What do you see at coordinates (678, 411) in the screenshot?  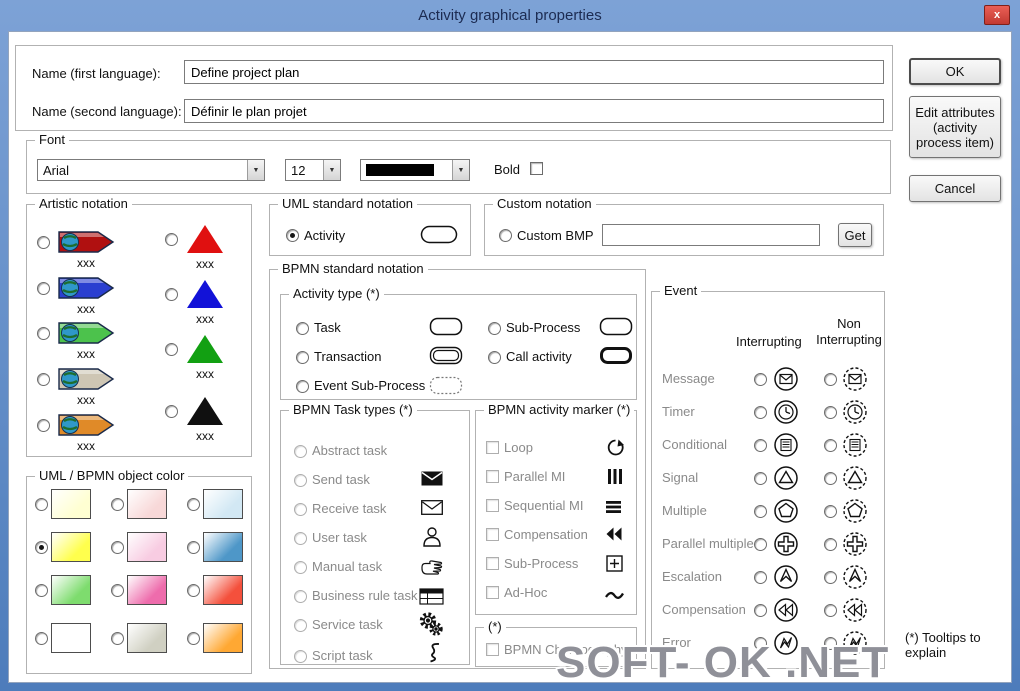 I see `event-row-label: Timer` at bounding box center [678, 411].